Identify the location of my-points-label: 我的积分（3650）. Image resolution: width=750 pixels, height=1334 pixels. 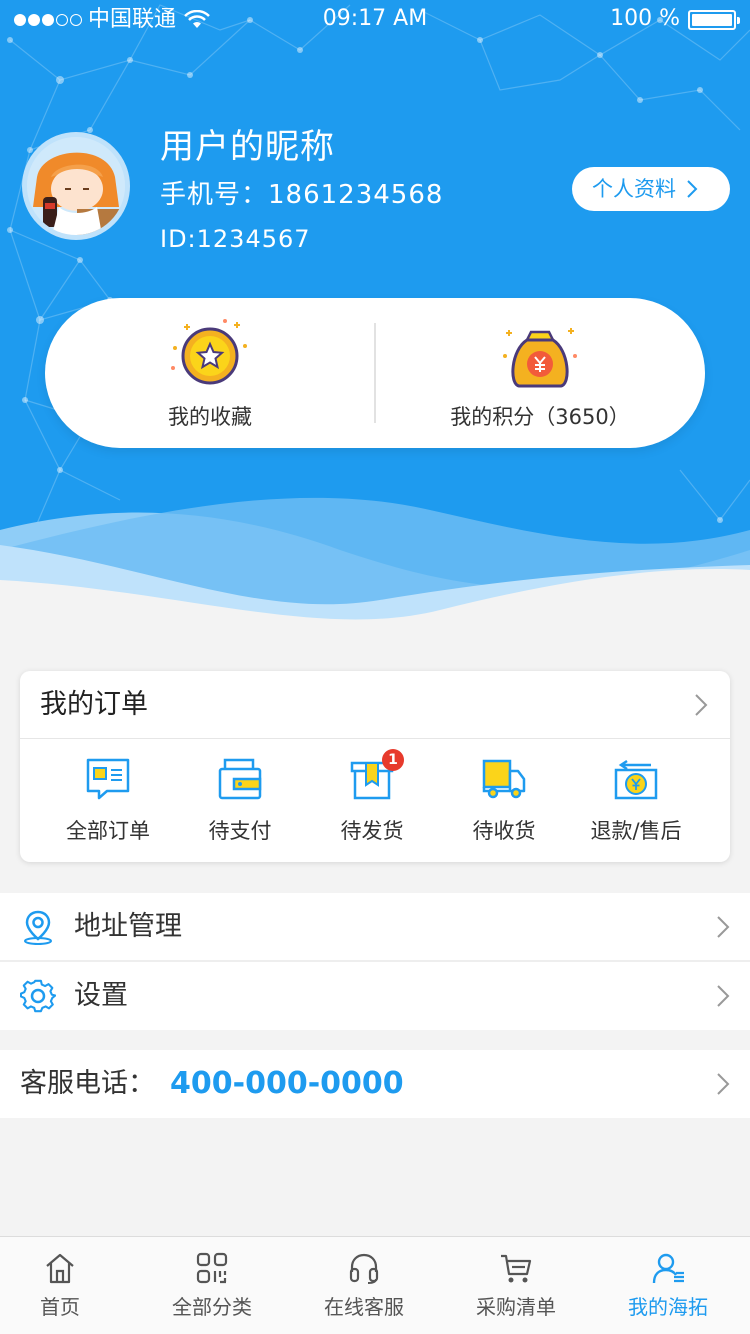
(540, 417).